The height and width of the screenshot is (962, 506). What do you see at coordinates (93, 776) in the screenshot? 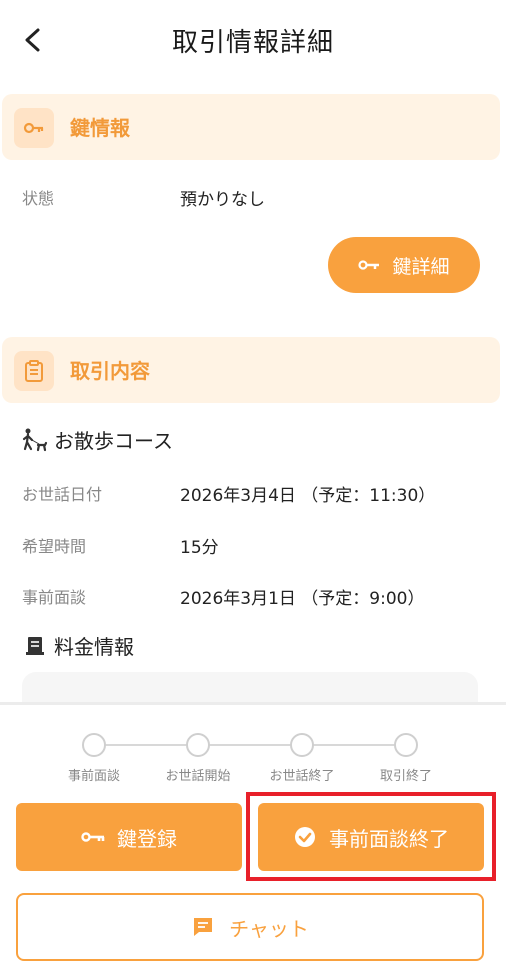
I see `step-label-1: 事前面談` at bounding box center [93, 776].